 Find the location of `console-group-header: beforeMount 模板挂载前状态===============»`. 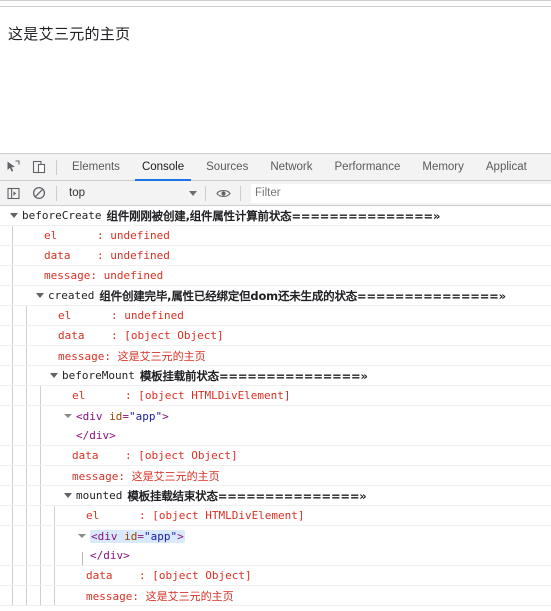

console-group-header: beforeMount 模板挂载前状态===============» is located at coordinates (275, 376).